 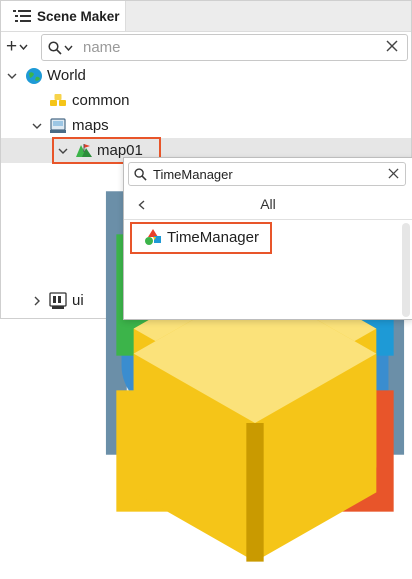 What do you see at coordinates (206, 100) in the screenshot?
I see `tree-item-common: common` at bounding box center [206, 100].